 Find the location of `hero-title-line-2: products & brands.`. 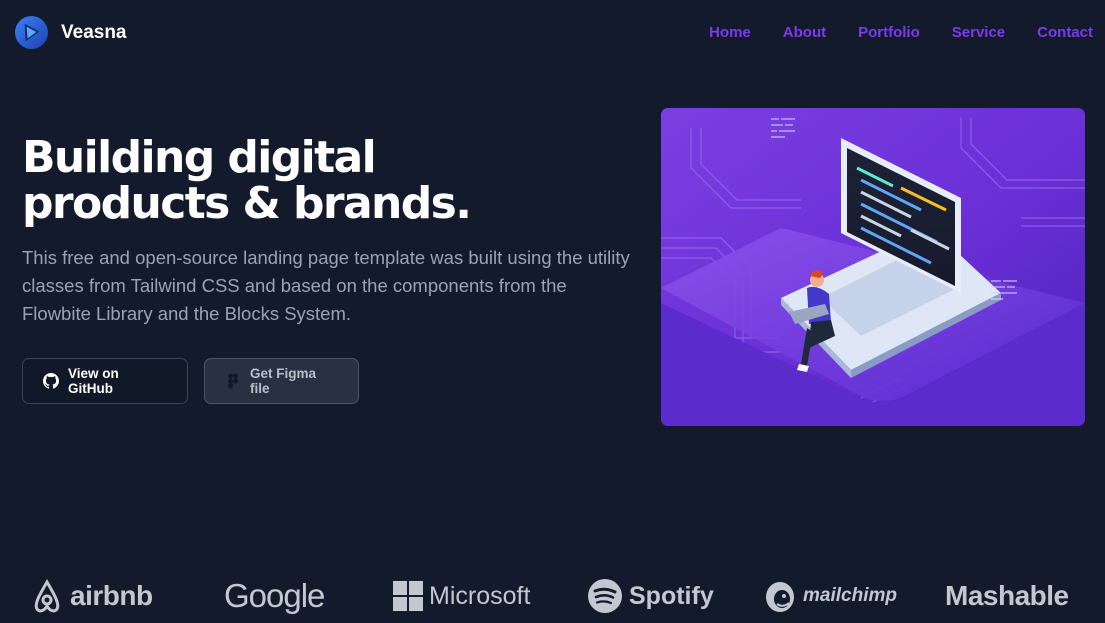

hero-title-line-2: products & brands. is located at coordinates (247, 203).